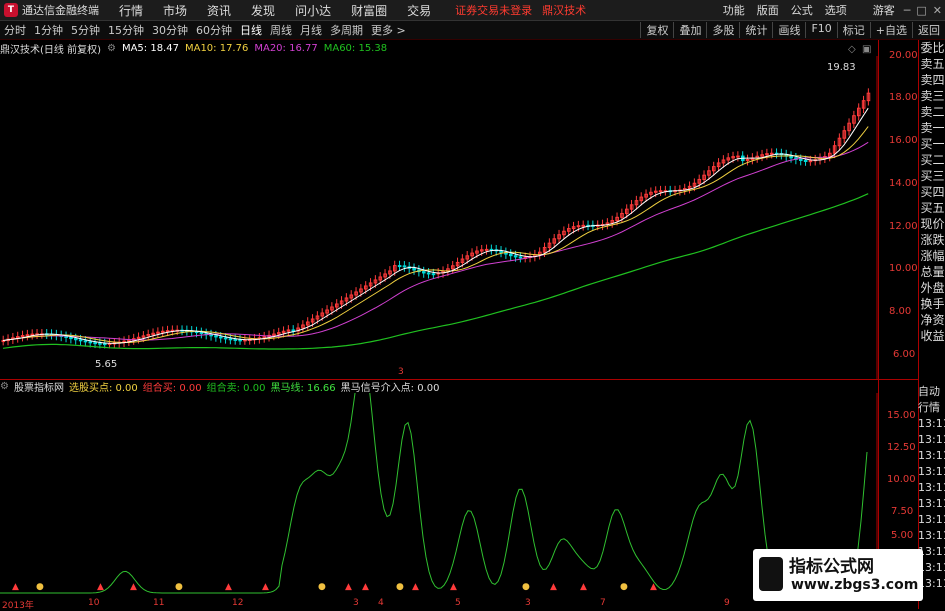 The height and width of the screenshot is (611, 945). Describe the element at coordinates (932, 64) in the screenshot. I see `side-label: 卖五` at that location.